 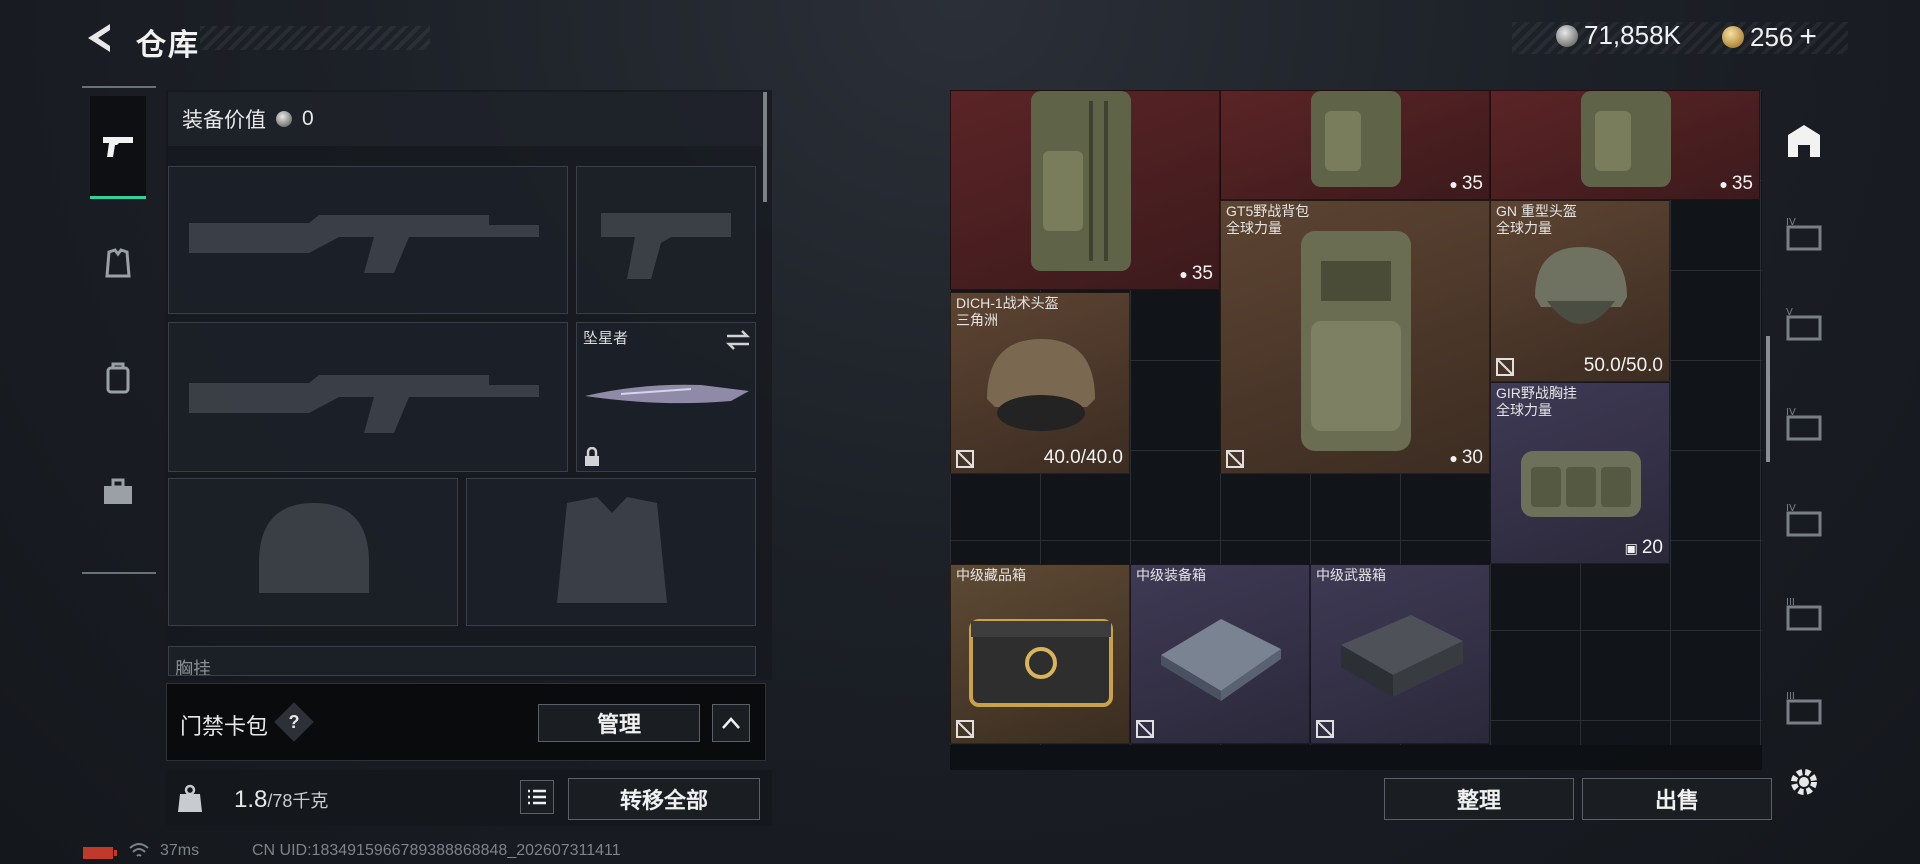 I want to click on silver-amount: 71,858K, so click(x=1632, y=35).